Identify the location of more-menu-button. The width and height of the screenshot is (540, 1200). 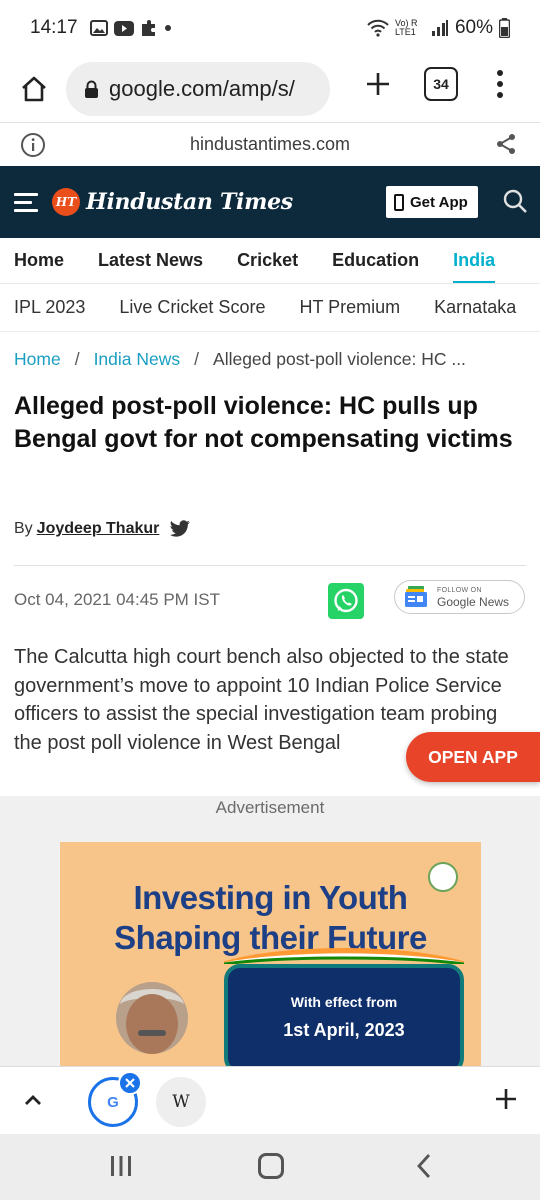
(500, 84).